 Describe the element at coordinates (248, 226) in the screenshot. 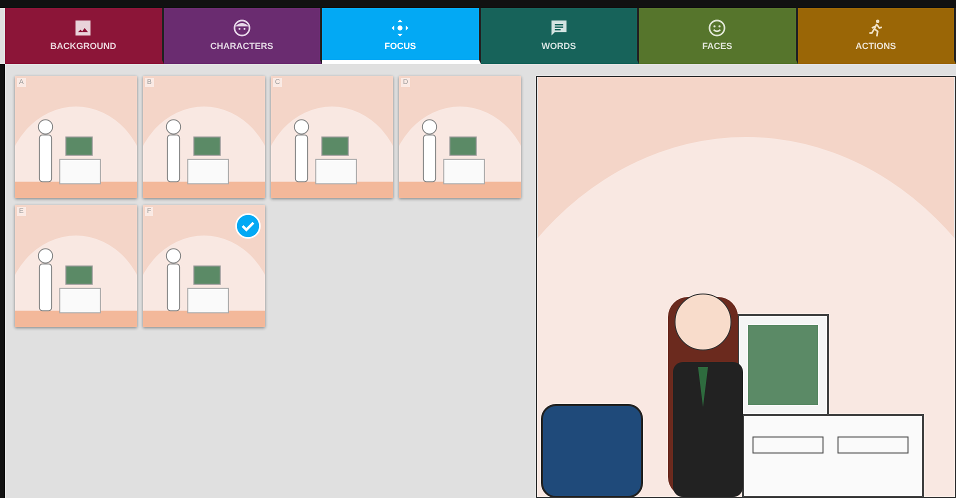

I see `check-icon` at that location.